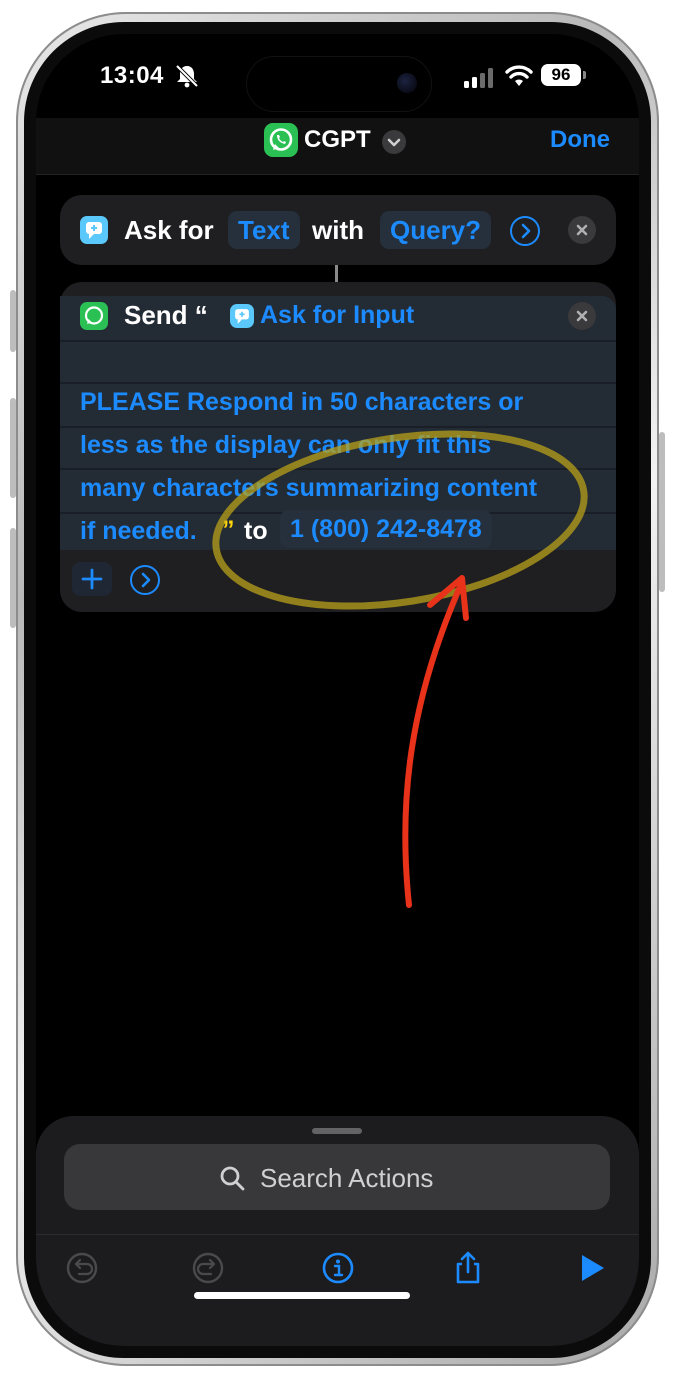 The height and width of the screenshot is (1380, 675). Describe the element at coordinates (232, 1178) in the screenshot. I see `search-icon` at that location.